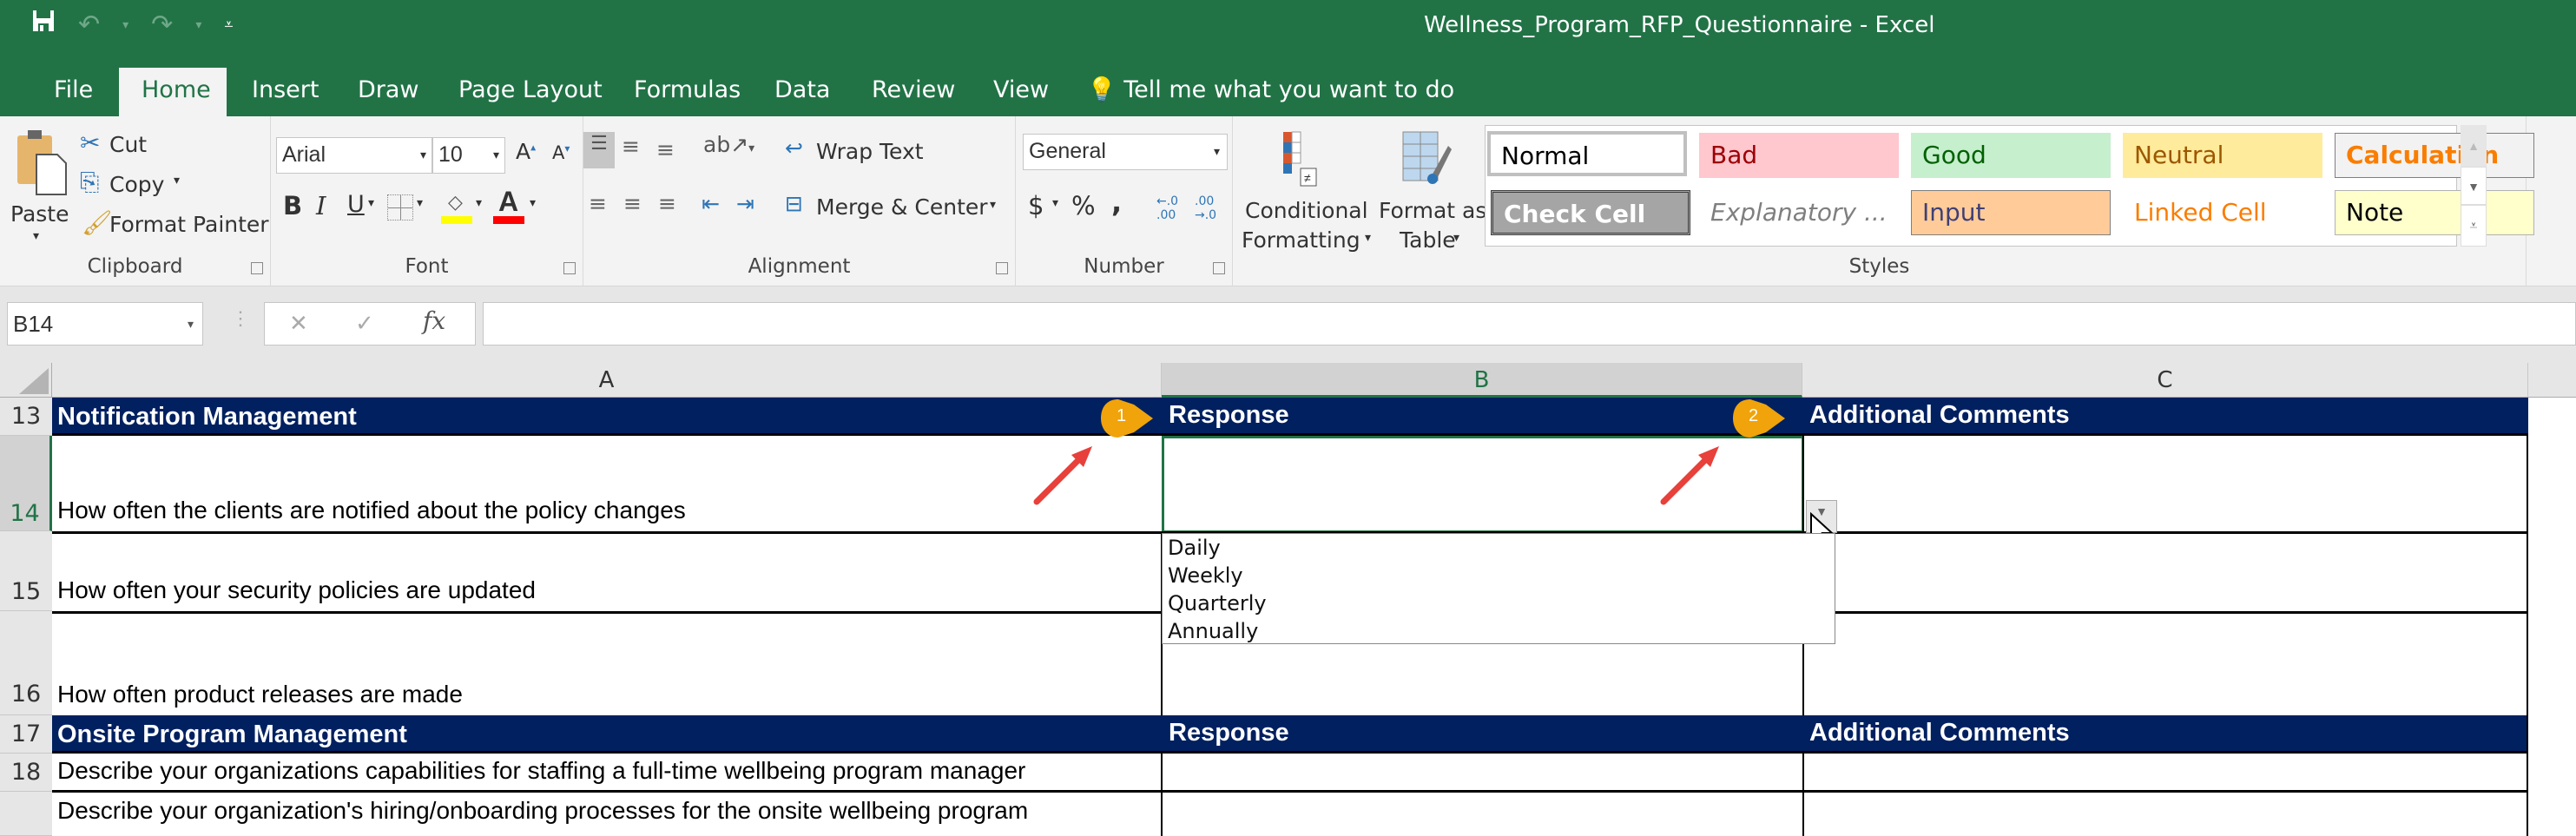 This screenshot has width=2576, height=836. What do you see at coordinates (598, 204) in the screenshot?
I see `align-left-button: ≡` at bounding box center [598, 204].